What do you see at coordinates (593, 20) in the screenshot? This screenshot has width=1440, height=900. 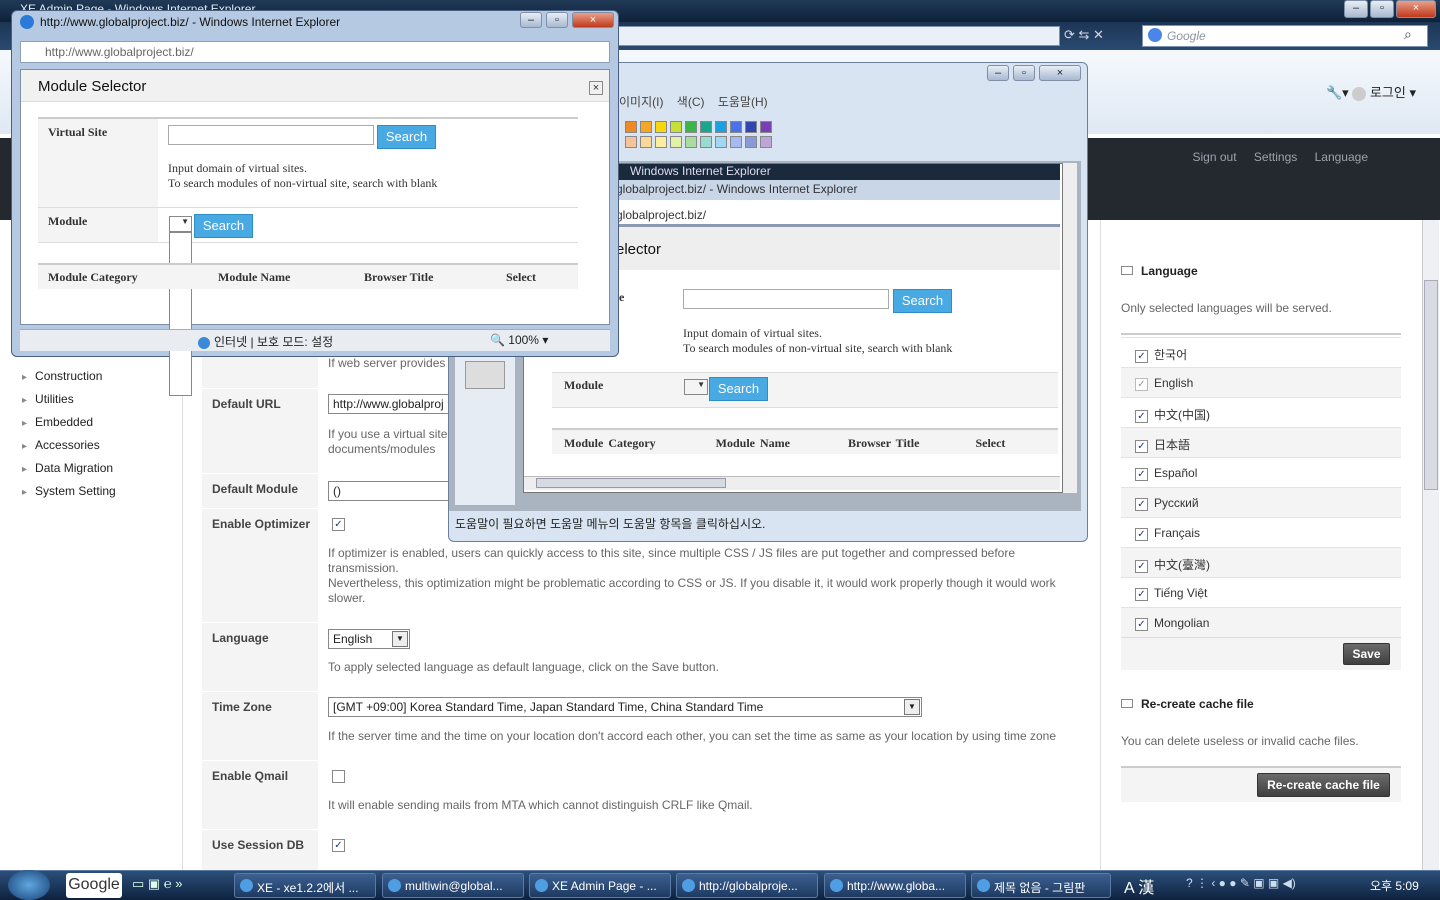 I see `popup-close-button: ×` at bounding box center [593, 20].